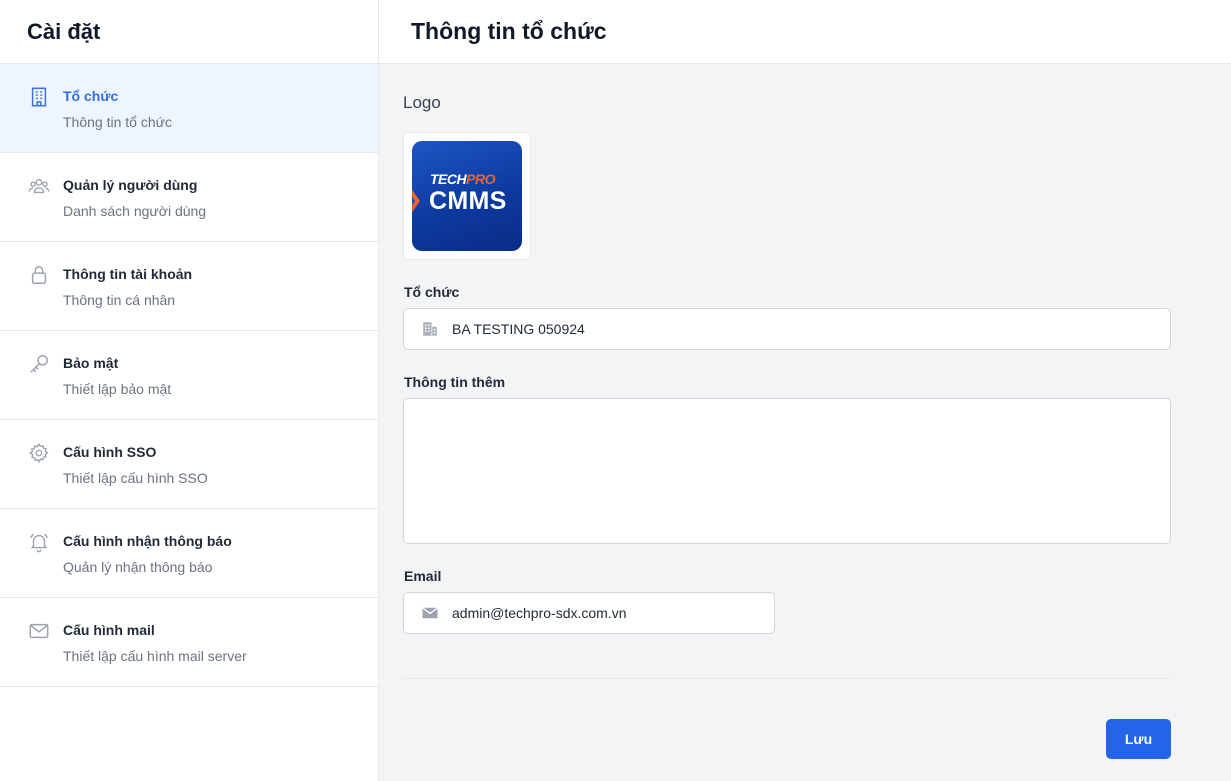 The image size is (1231, 781). Describe the element at coordinates (117, 389) in the screenshot. I see `sidebar-item-subtitle: Thiết lập bảo mật` at that location.